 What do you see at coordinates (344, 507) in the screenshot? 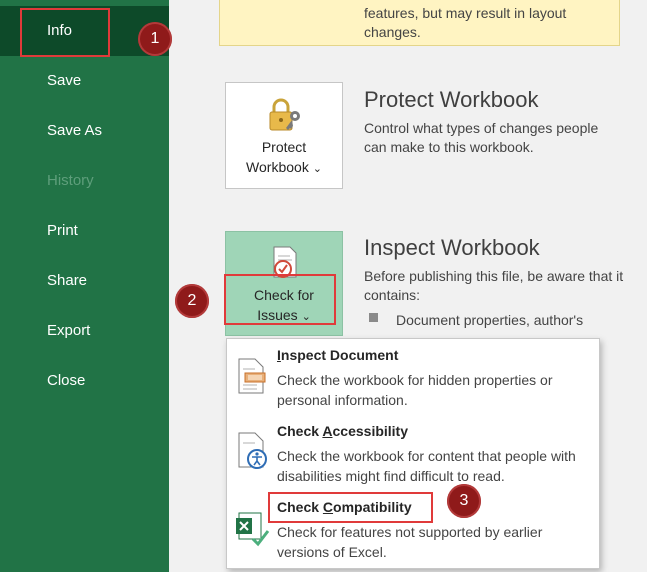
I see `menu-item-title: Check Compatibility` at bounding box center [344, 507].